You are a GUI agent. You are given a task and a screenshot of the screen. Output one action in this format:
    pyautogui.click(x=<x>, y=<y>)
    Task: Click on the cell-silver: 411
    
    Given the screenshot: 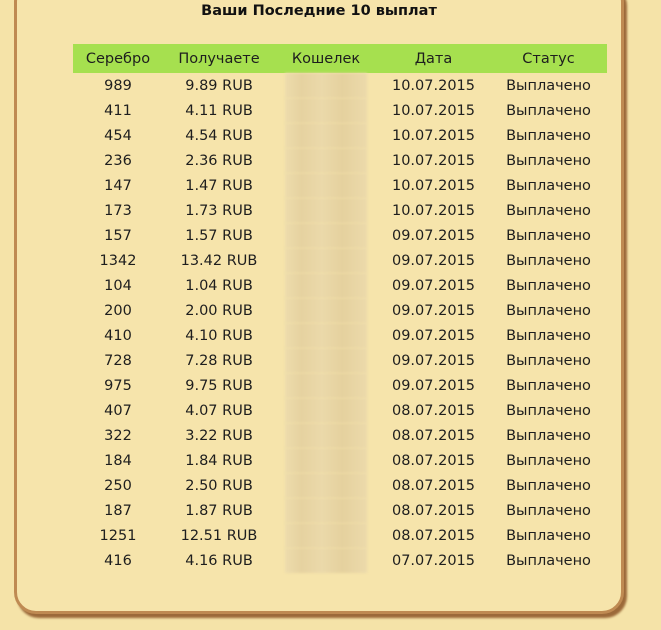 What is the action you would take?
    pyautogui.click(x=118, y=110)
    